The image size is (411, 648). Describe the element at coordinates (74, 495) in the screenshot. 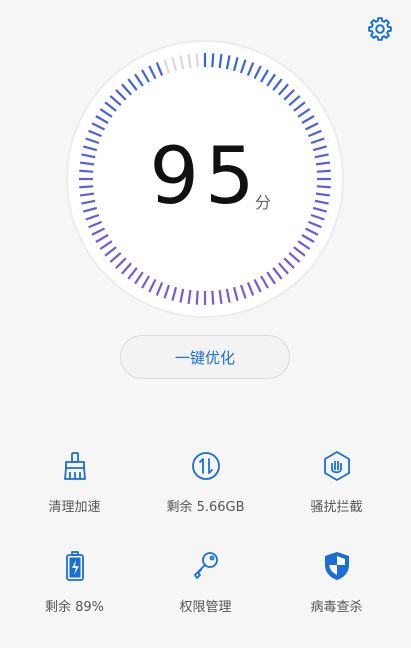

I see `tile-cleanup: 清理加速` at that location.